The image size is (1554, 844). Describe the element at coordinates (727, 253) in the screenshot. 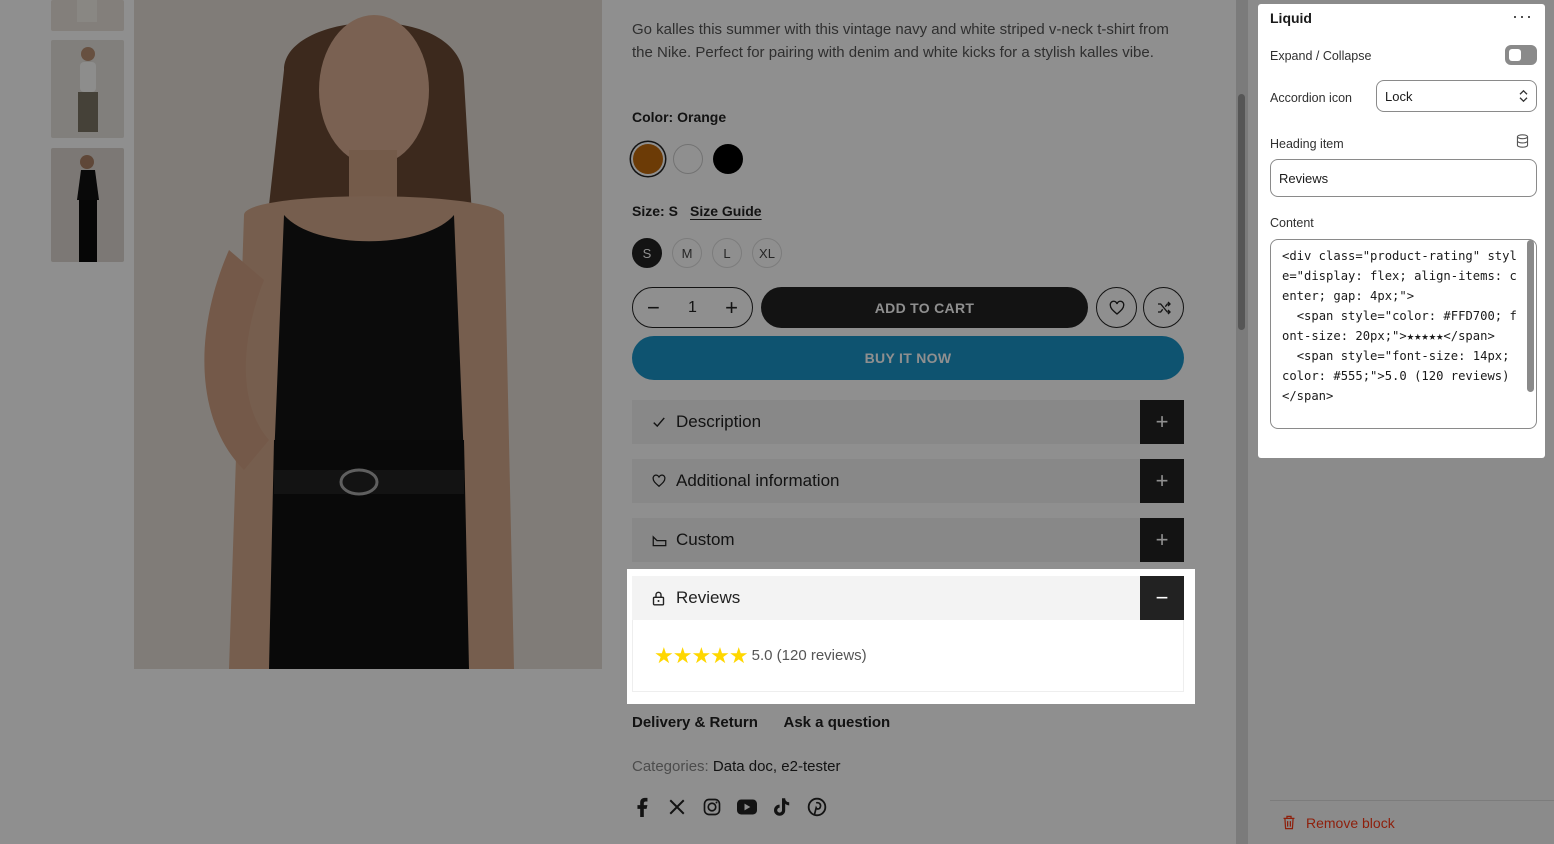

I see `size-option-l: L` at that location.